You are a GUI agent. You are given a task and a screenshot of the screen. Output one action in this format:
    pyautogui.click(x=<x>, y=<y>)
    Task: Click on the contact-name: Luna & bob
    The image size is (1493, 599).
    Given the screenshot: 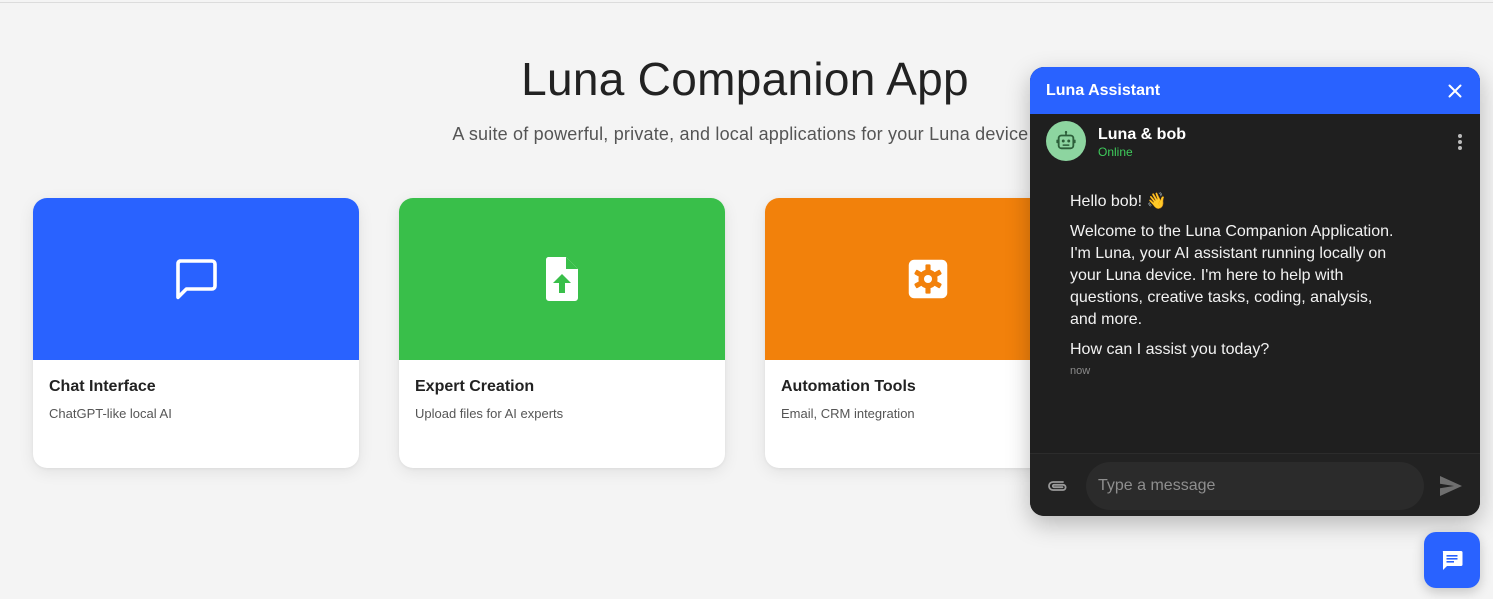 What is the action you would take?
    pyautogui.click(x=1142, y=134)
    